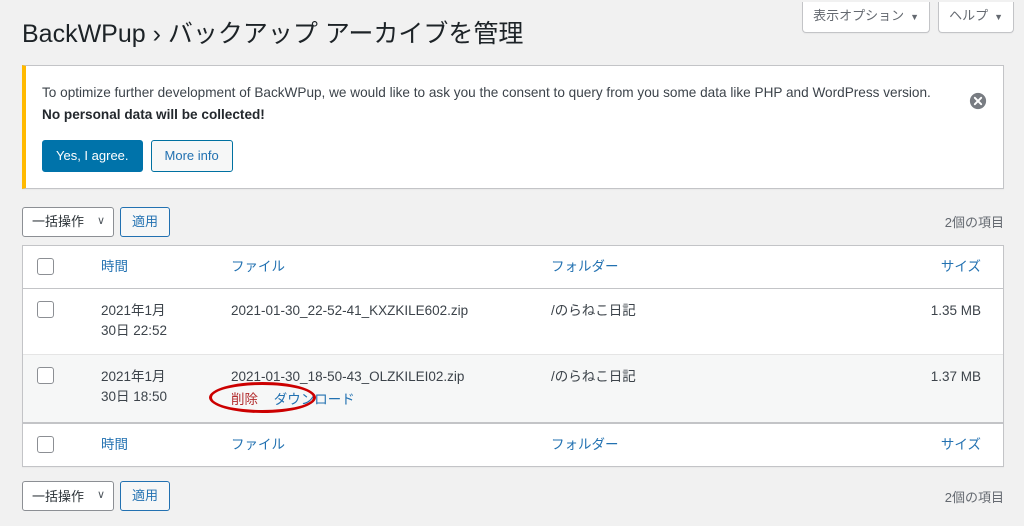  I want to click on column-footer-time: 時間, so click(156, 444).